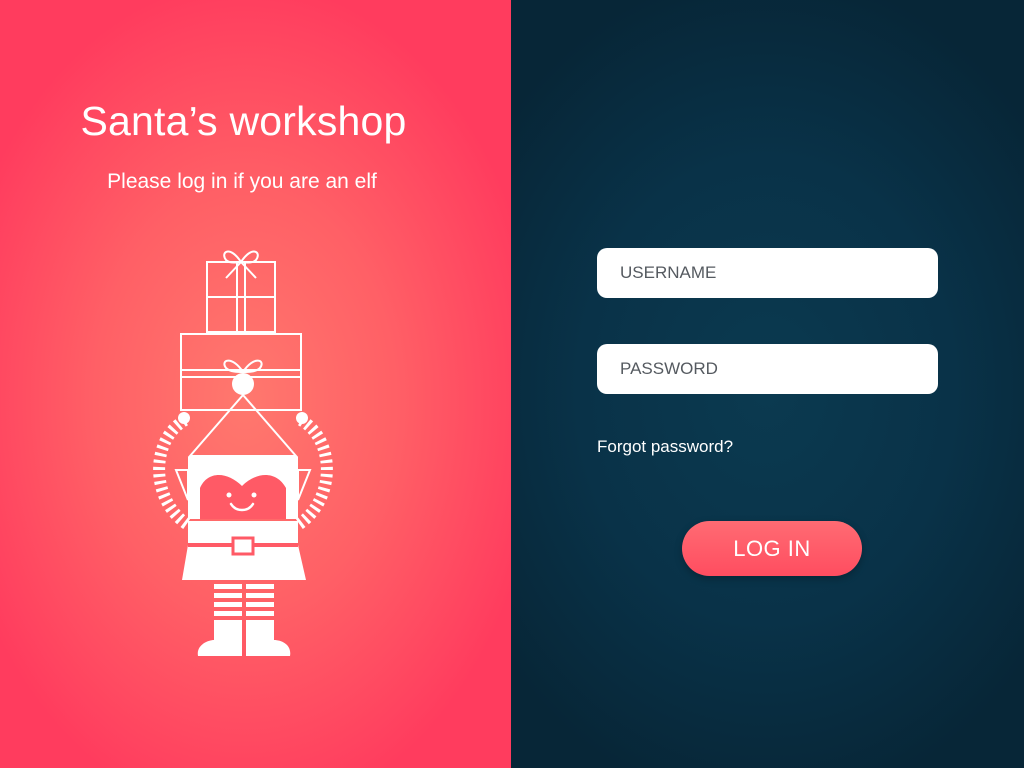  Describe the element at coordinates (772, 548) in the screenshot. I see `login-button: LOG IN` at that location.